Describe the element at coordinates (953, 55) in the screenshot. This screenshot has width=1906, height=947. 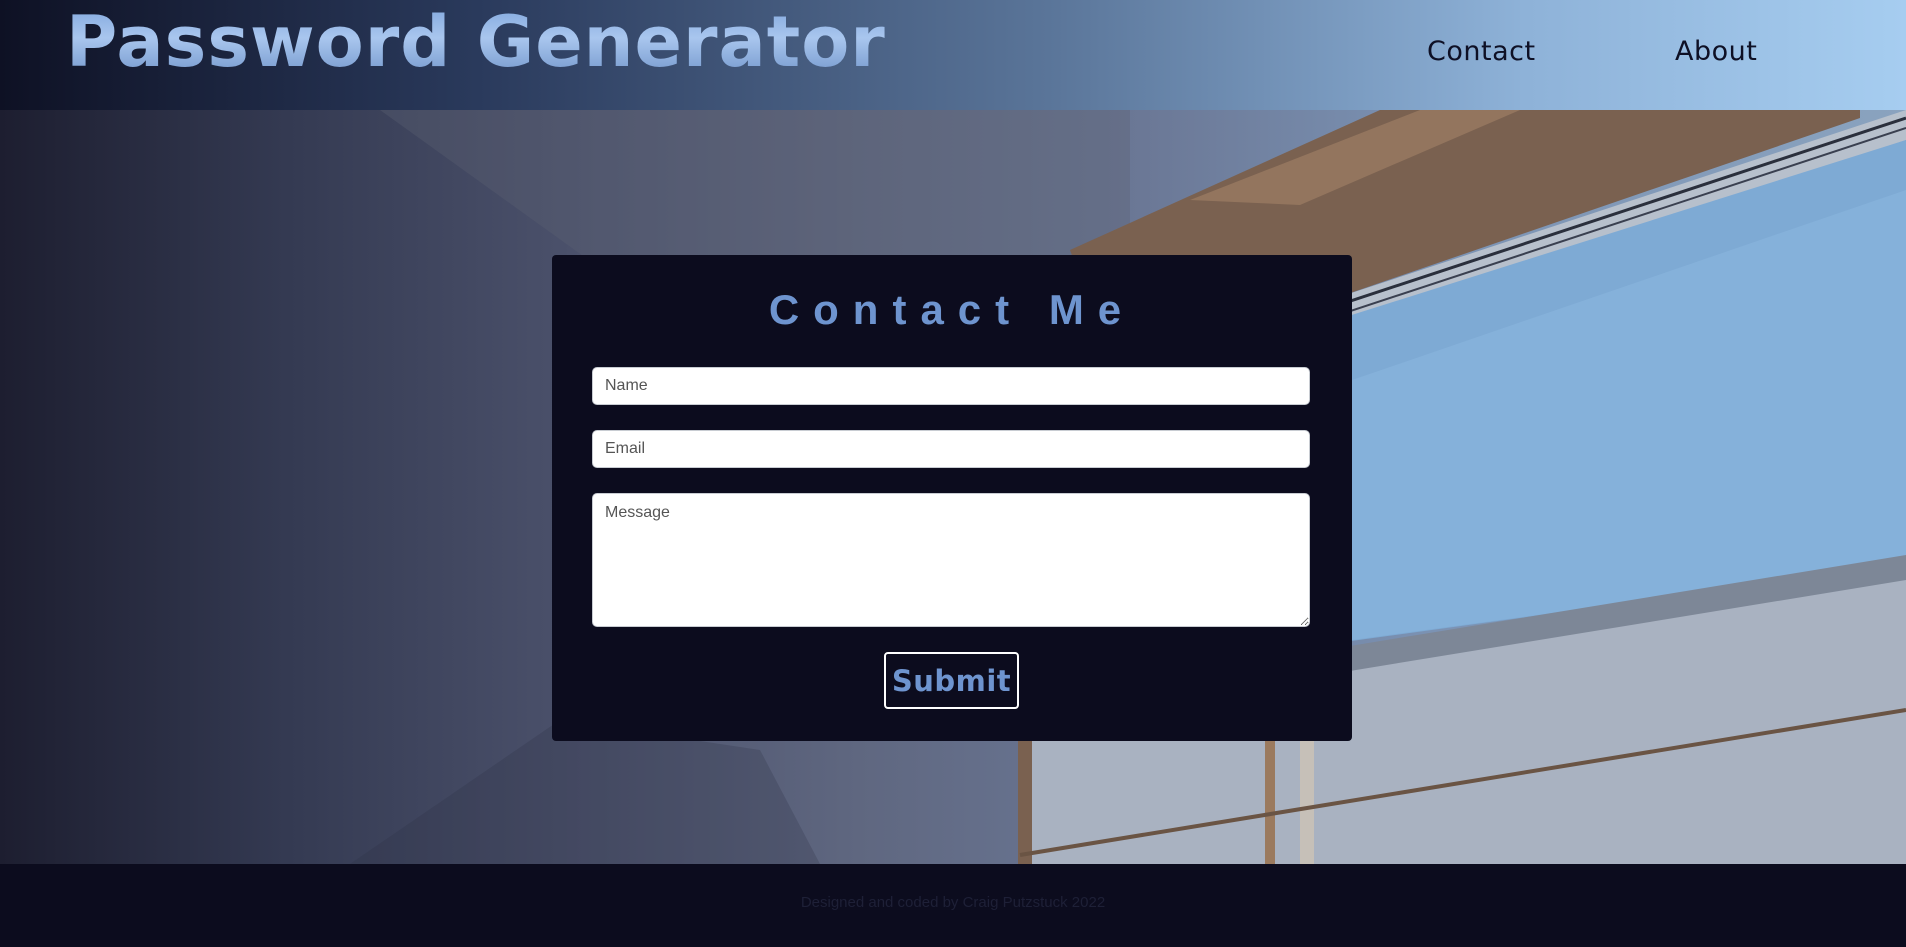
I see `site-header: Password Generator Contact About` at that location.